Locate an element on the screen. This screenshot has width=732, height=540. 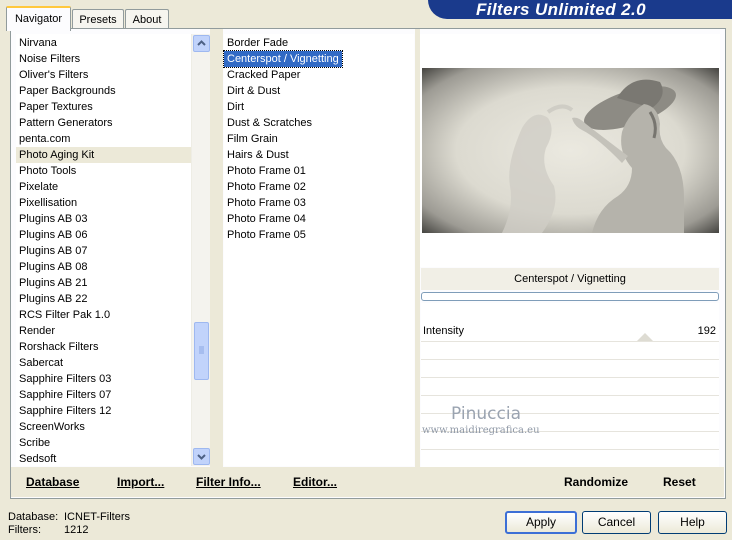
apply-button: Apply is located at coordinates (541, 522).